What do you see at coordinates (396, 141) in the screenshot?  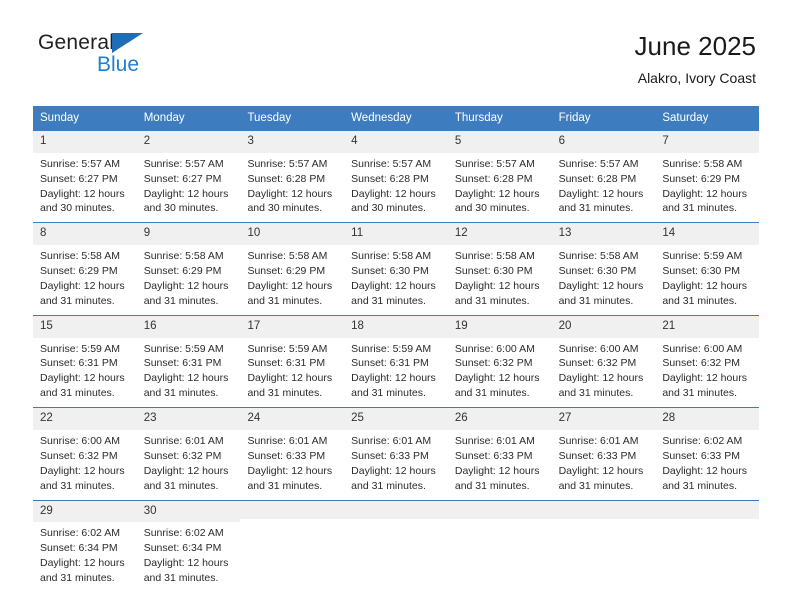 I see `day-number: 4` at bounding box center [396, 141].